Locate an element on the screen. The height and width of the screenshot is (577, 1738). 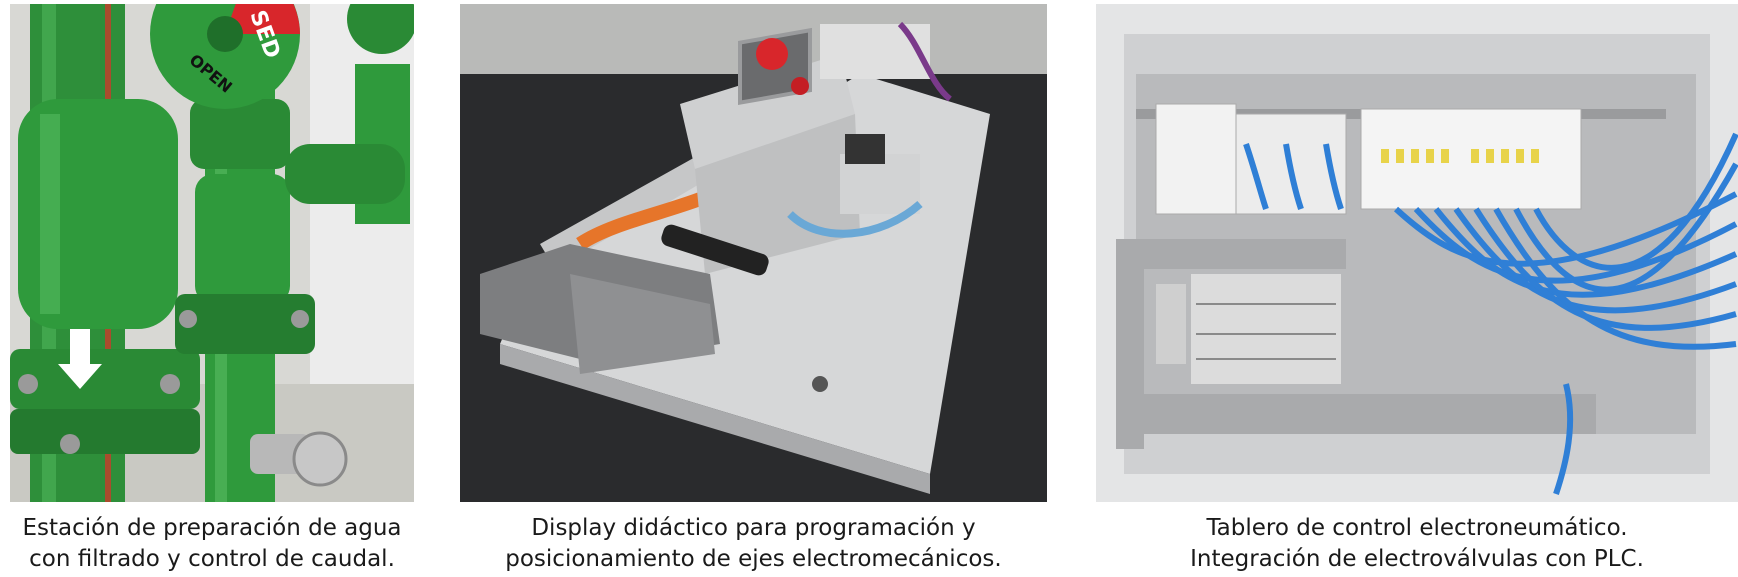
caption-line: con filtrado y control de caudal. is located at coordinates (212, 559).